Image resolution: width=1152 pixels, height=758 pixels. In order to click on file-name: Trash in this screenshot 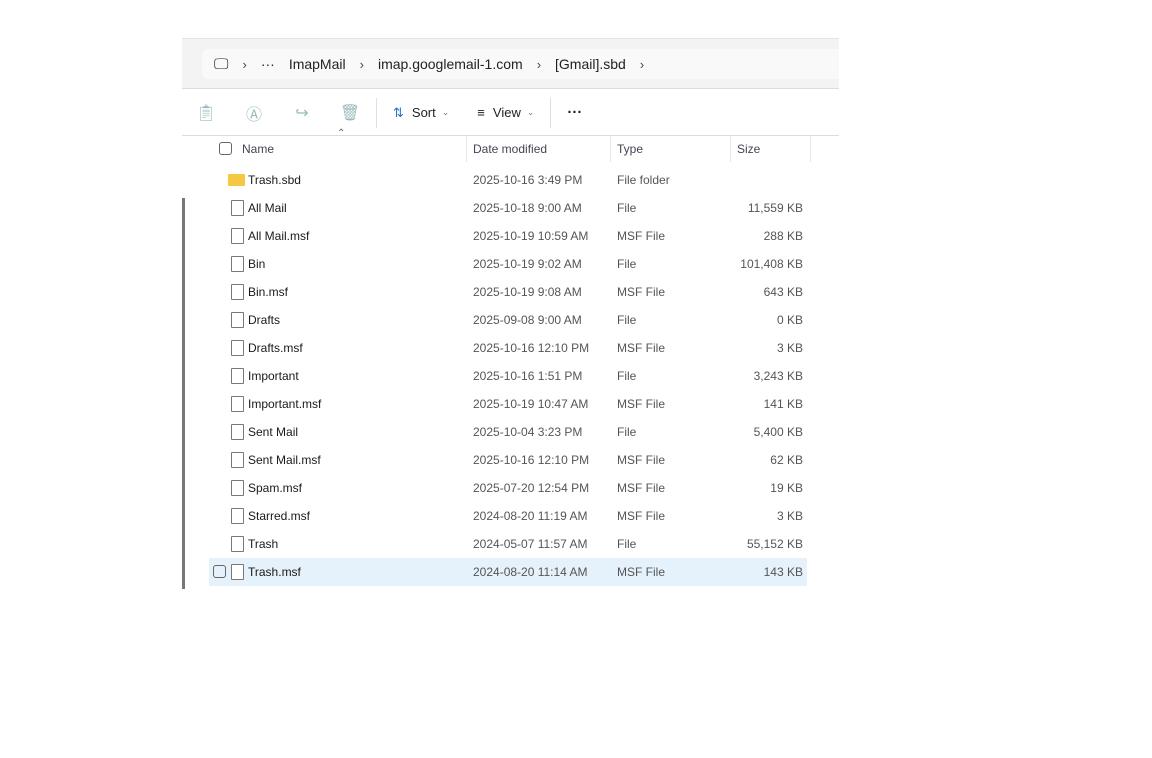, I will do `click(263, 544)`.